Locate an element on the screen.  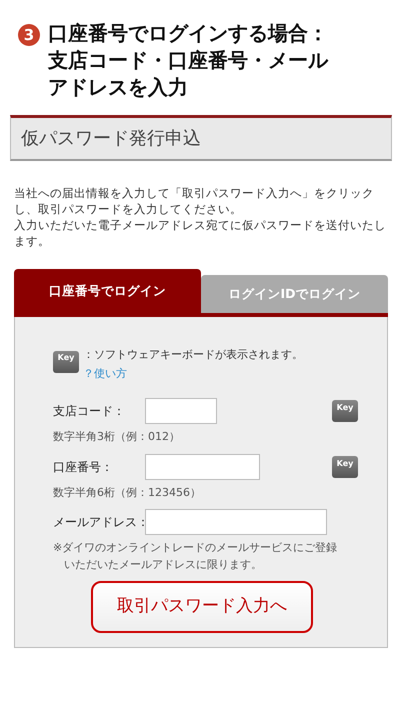
field-label: 口座番号： is located at coordinates (83, 467).